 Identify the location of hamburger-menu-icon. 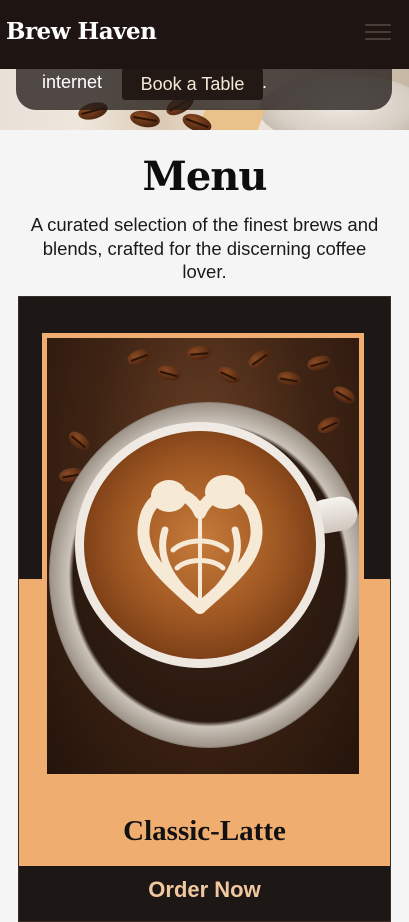
(378, 33).